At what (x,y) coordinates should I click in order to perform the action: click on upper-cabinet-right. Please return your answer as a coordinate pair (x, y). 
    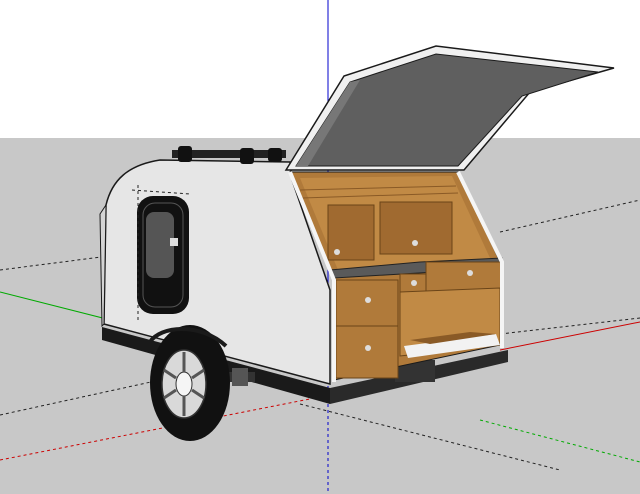
    Looking at the image, I should click on (416, 228).